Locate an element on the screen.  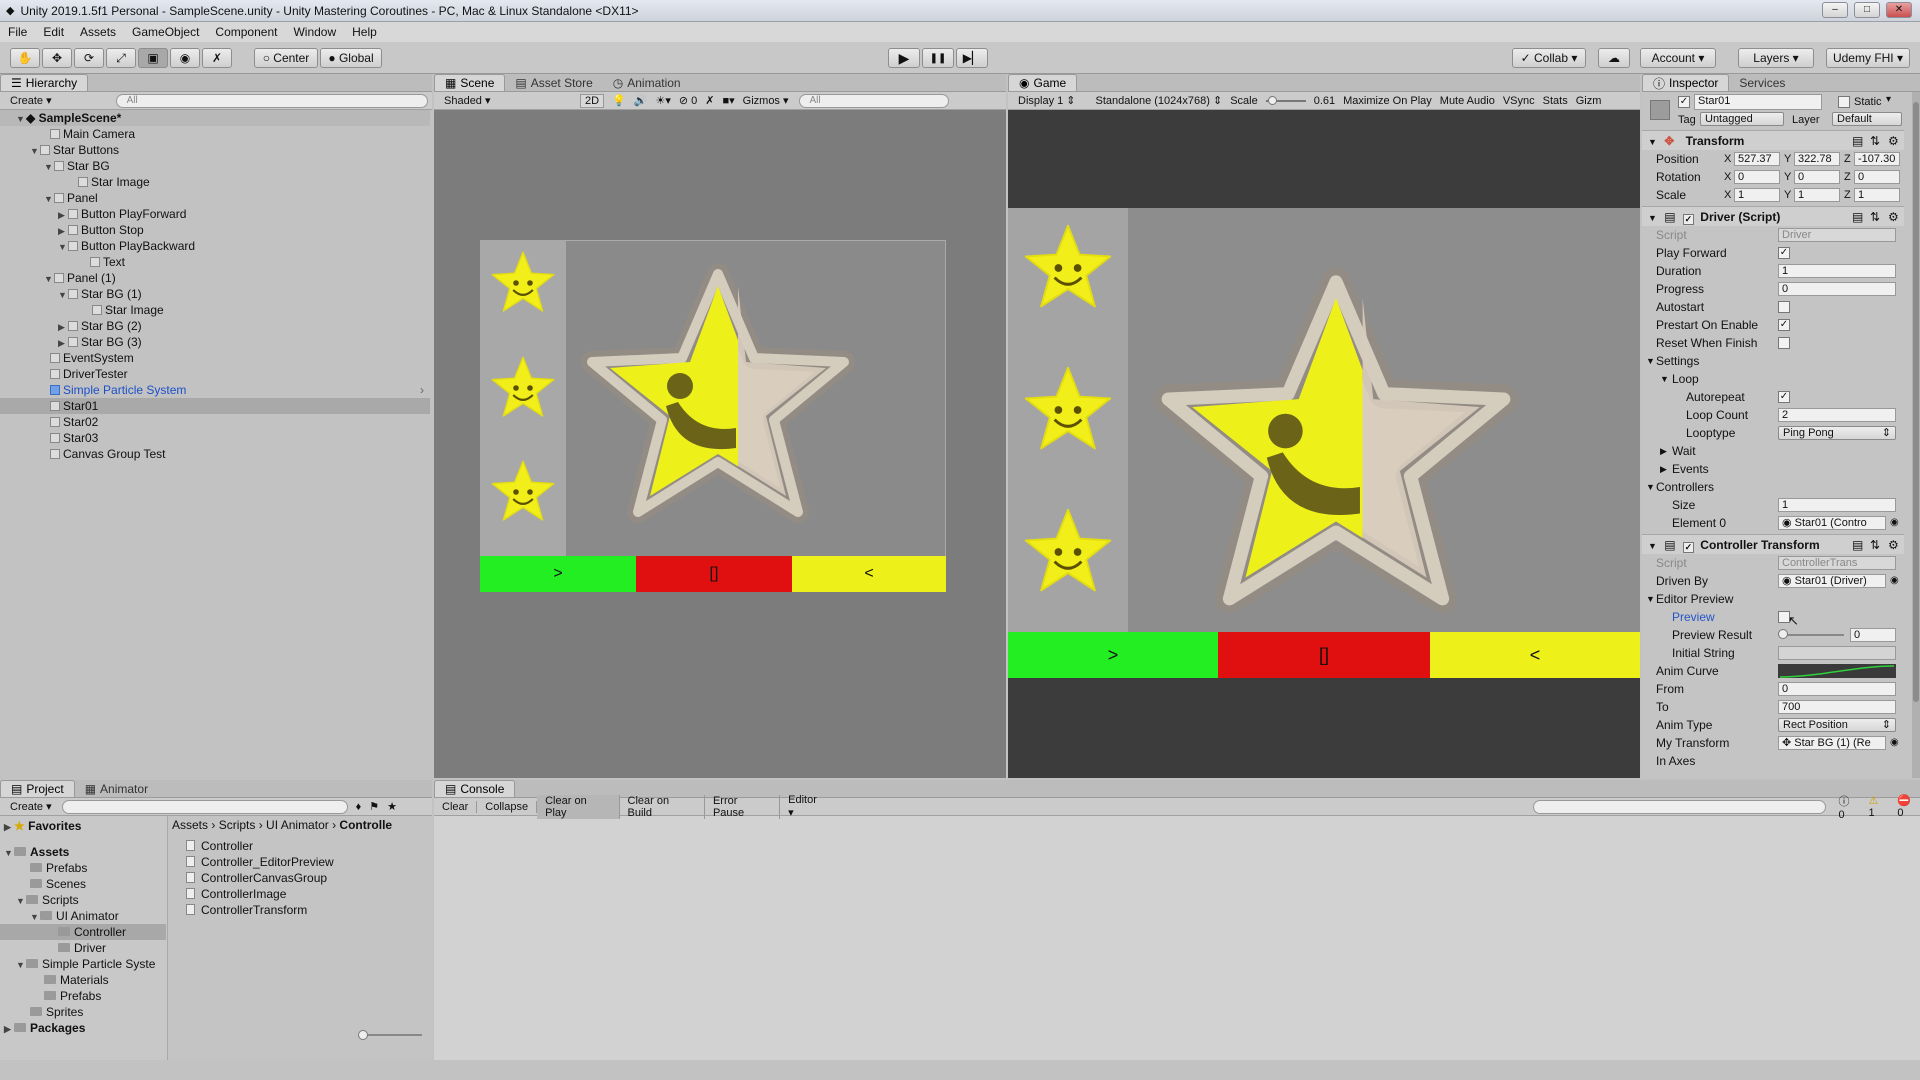
transform-header: ▼ ✥ Transform ▤ ⇅ ⚙ is located at coordinates (1773, 140).